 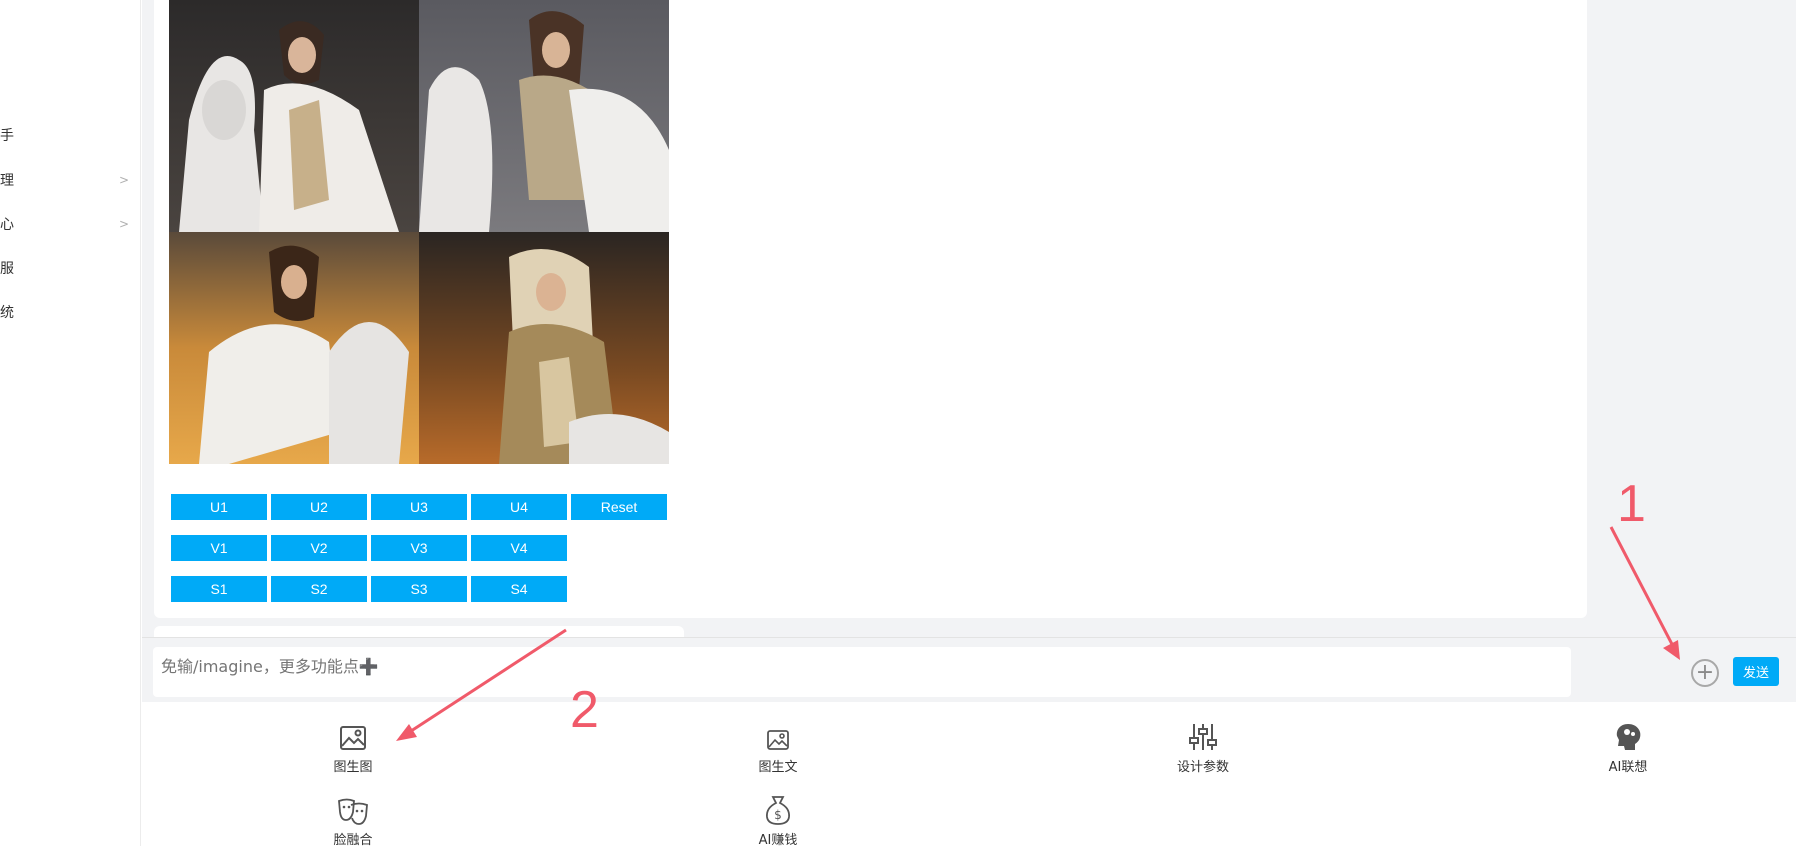 I want to click on sidebar-item-label: 客服, so click(x=7, y=269).